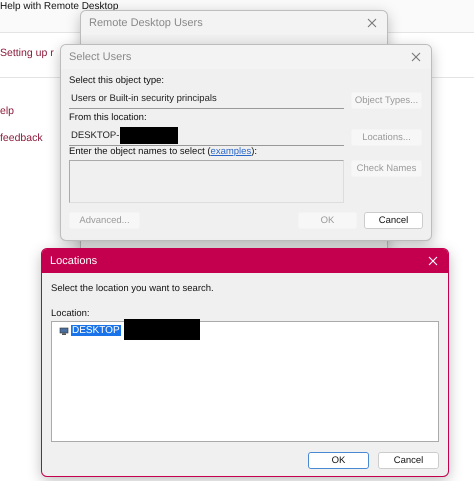 This screenshot has width=474, height=481. I want to click on page-title: Help with Remote Desktop, so click(59, 6).